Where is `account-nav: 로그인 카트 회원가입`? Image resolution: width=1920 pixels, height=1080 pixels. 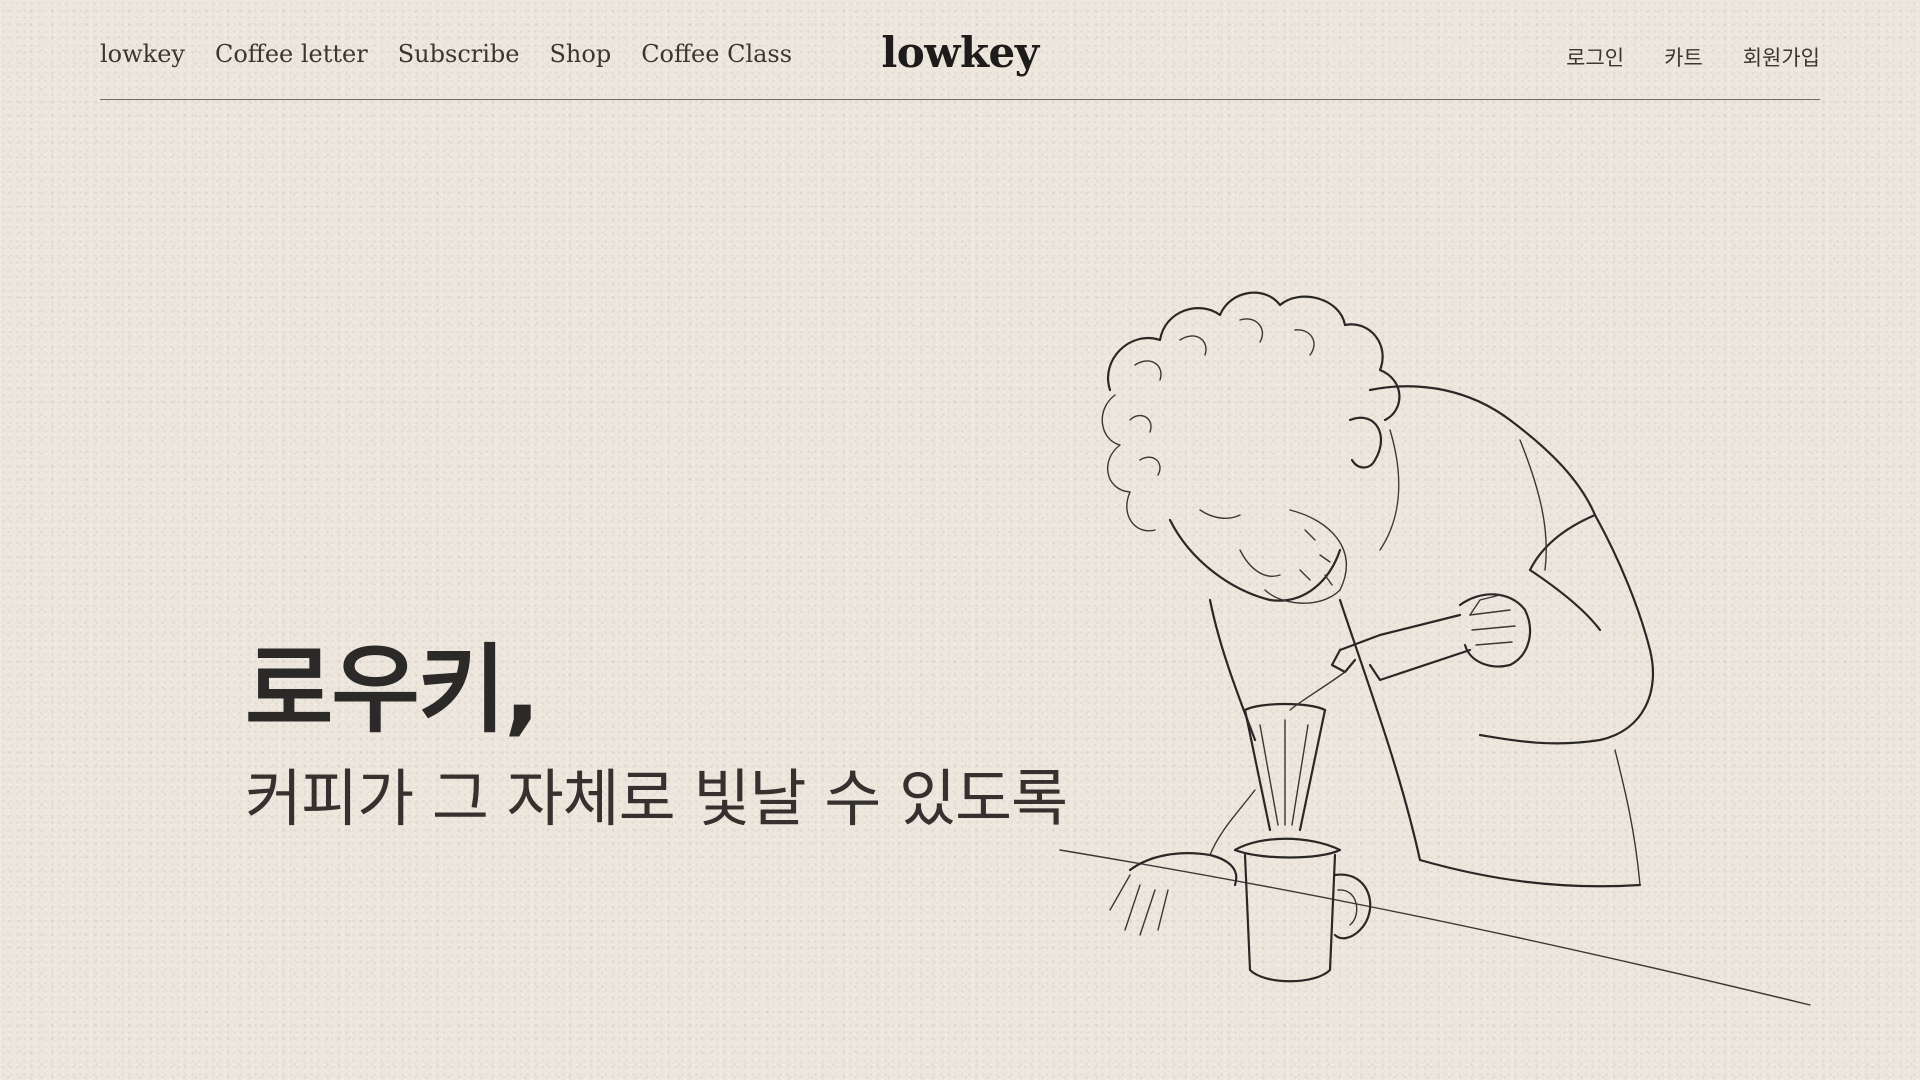 account-nav: 로그인 카트 회원가입 is located at coordinates (1693, 57).